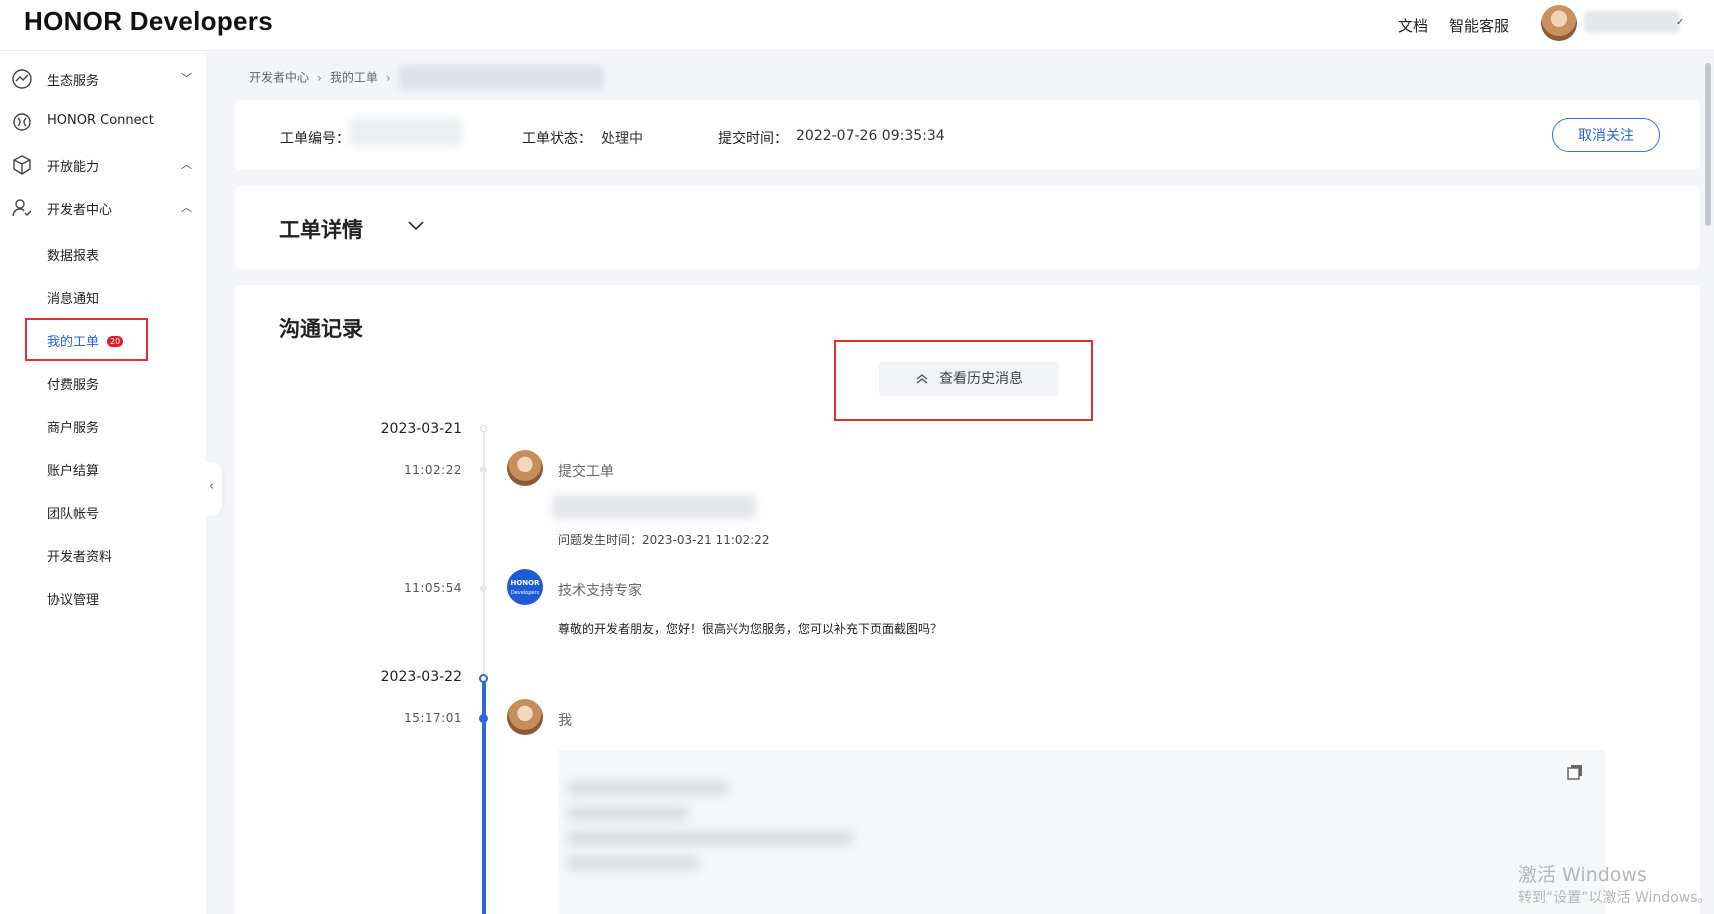  What do you see at coordinates (279, 78) in the screenshot?
I see `breadcrumb-developer-center: 开发者中心` at bounding box center [279, 78].